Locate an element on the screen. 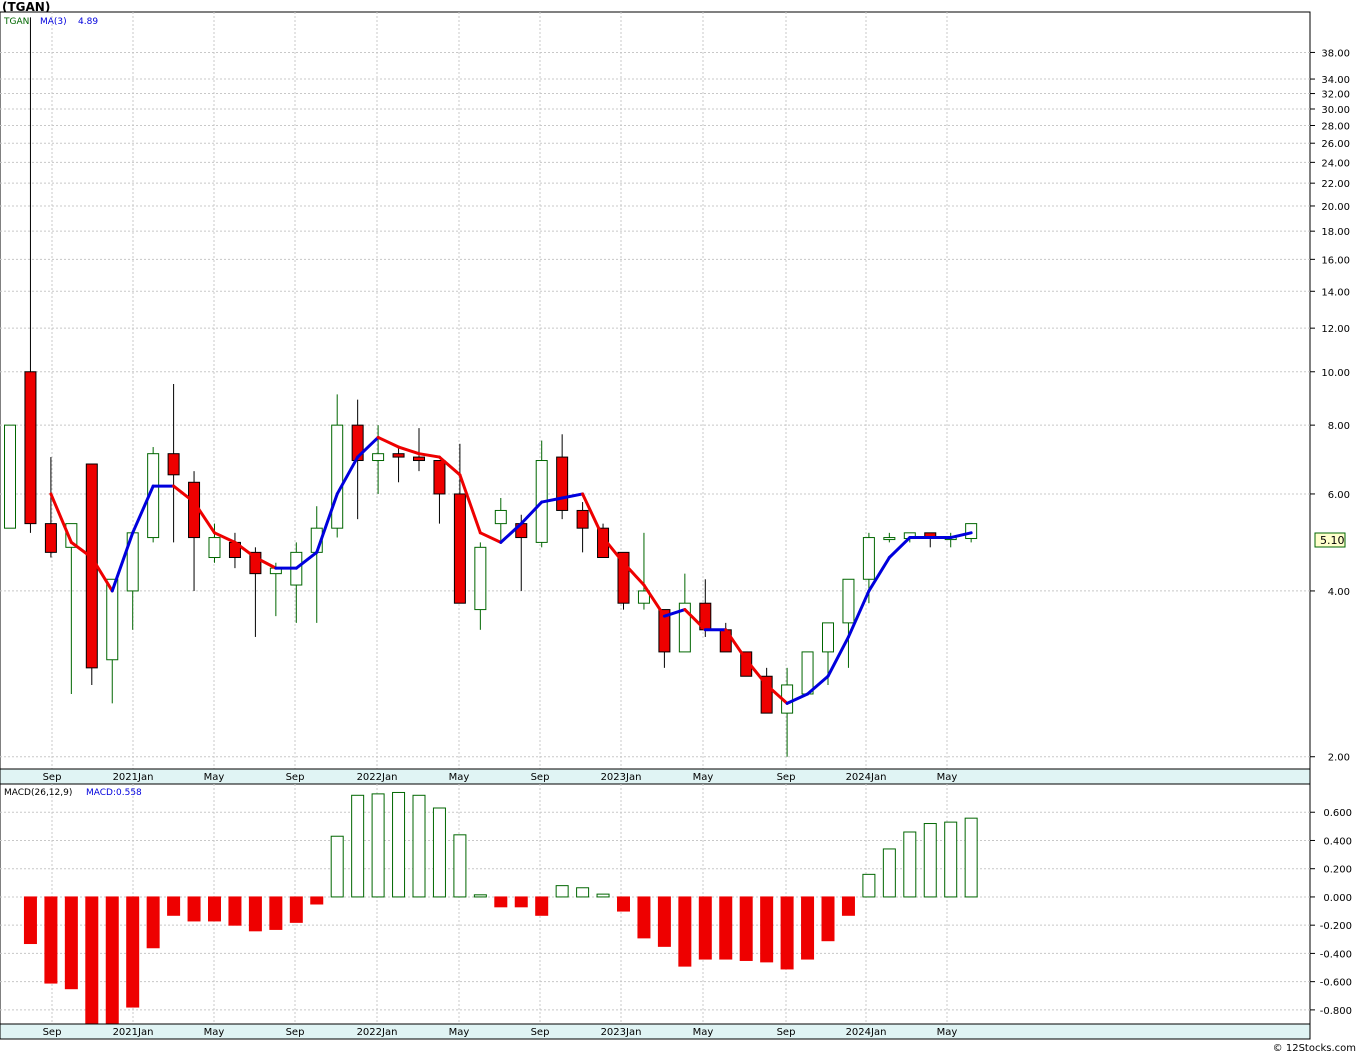 This screenshot has height=1056, width=1360. price-y-tick-label: 16.00 is located at coordinates (1335, 260).